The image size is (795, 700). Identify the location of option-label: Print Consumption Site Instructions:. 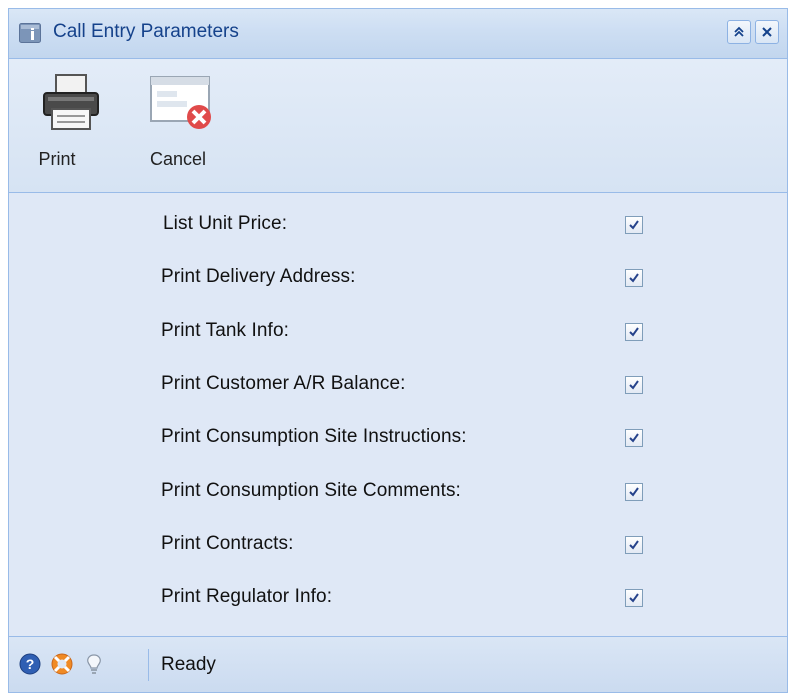
(314, 436).